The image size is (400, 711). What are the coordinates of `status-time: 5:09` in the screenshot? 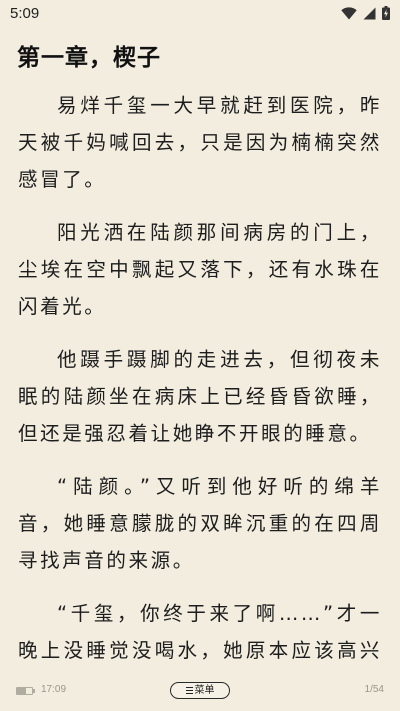 It's located at (25, 13).